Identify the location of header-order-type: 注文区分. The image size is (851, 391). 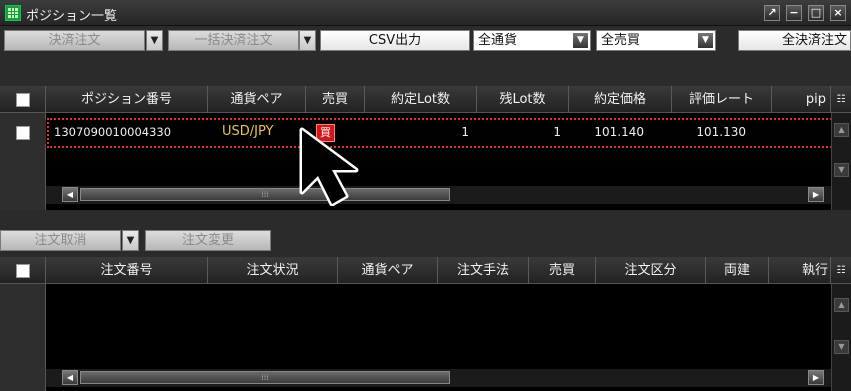
(651, 270).